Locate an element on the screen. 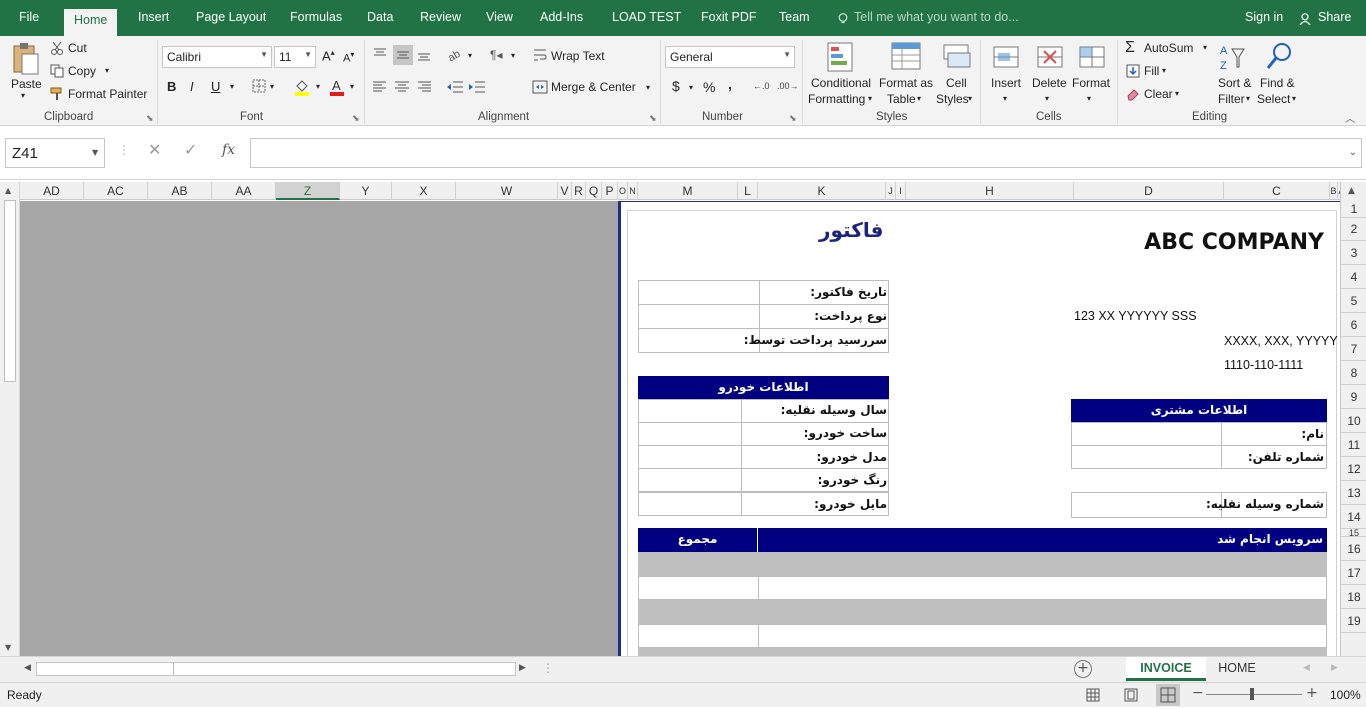  conditional-dropdown: ▾ is located at coordinates (870, 98).